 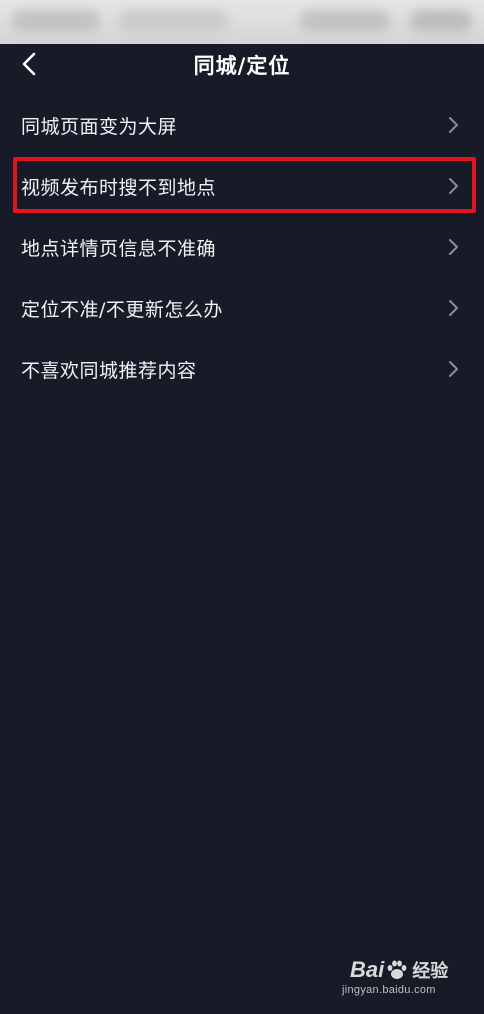 What do you see at coordinates (242, 22) in the screenshot?
I see `status-bar` at bounding box center [242, 22].